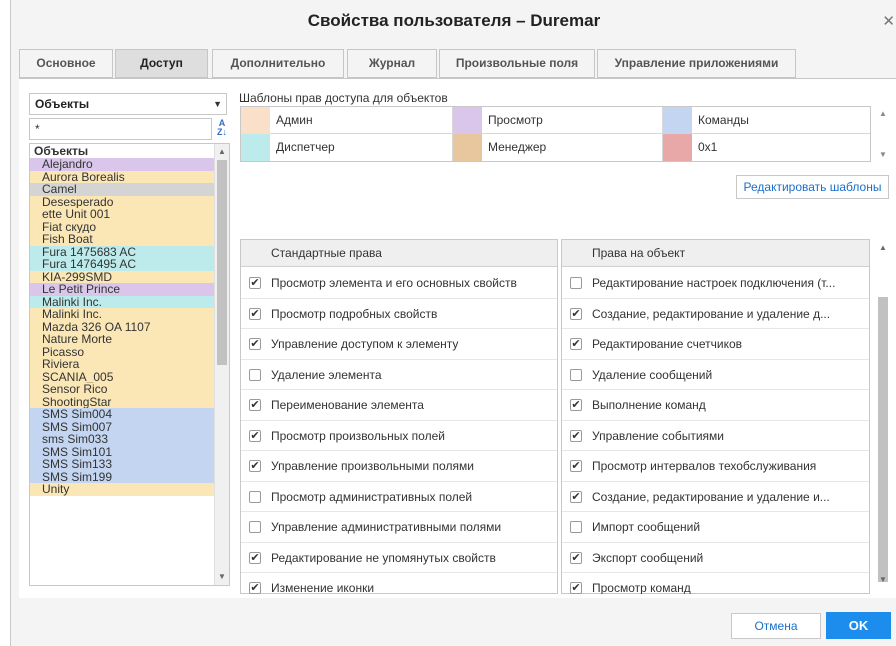  Describe the element at coordinates (888, 21) in the screenshot. I see `close-icon: ✕` at that location.